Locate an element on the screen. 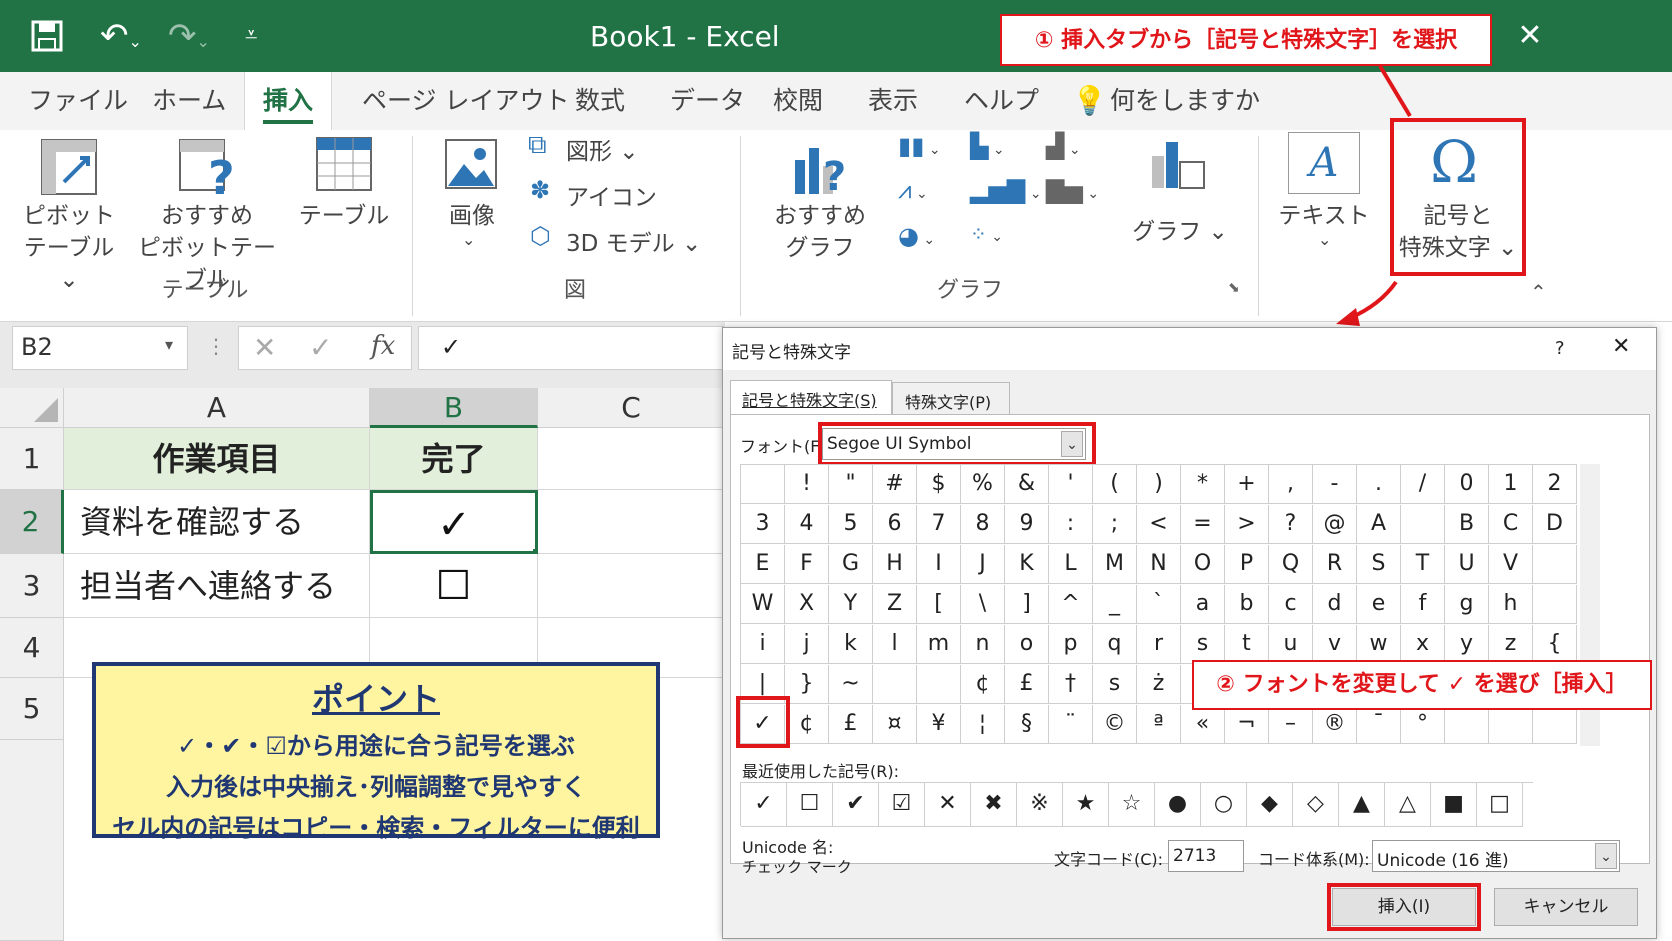 The height and width of the screenshot is (941, 1672). col-header-b: B is located at coordinates (454, 408).